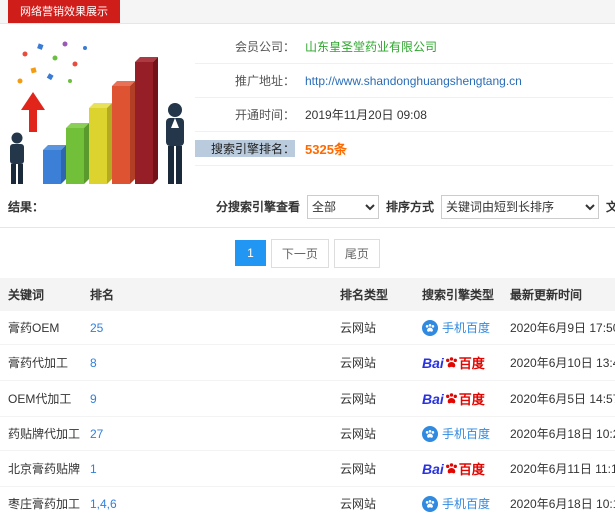  Describe the element at coordinates (207, 468) in the screenshot. I see `rank-cell: 1` at that location.